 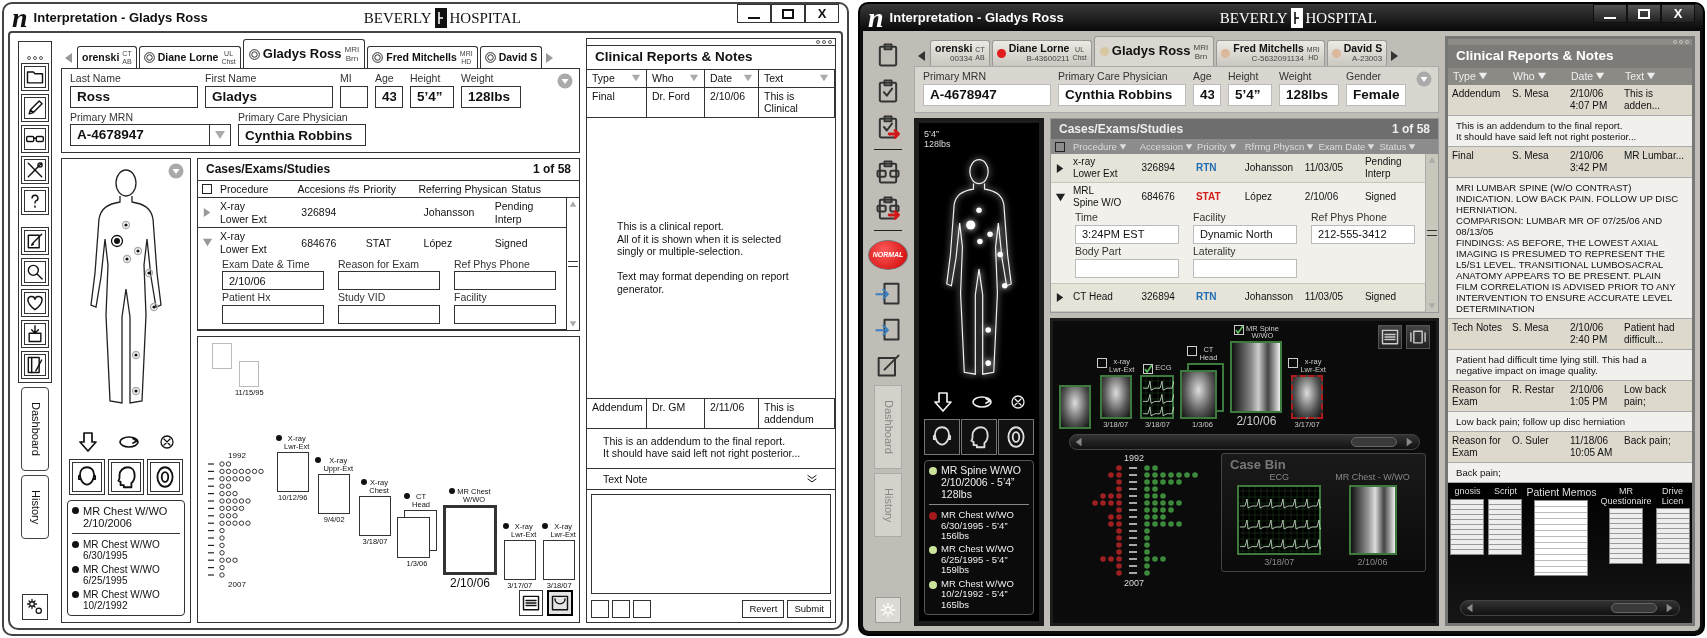 I want to click on document-arrow-button, so click(x=35, y=334).